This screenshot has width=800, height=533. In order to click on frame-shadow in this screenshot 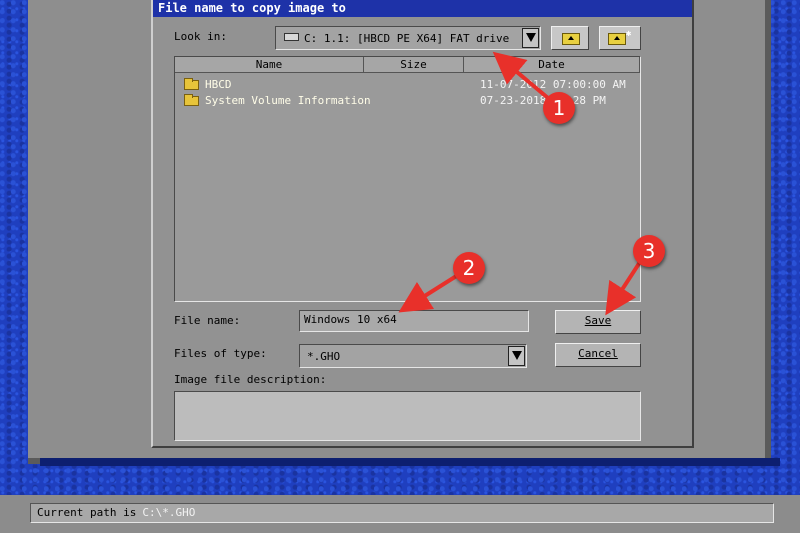, I will do `click(410, 462)`.